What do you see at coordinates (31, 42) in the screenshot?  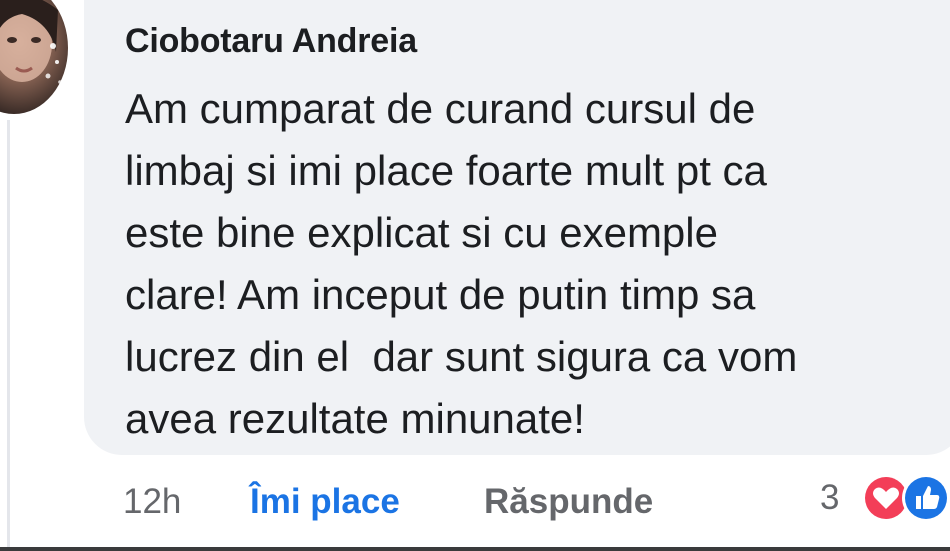 I see `avatar-photo` at bounding box center [31, 42].